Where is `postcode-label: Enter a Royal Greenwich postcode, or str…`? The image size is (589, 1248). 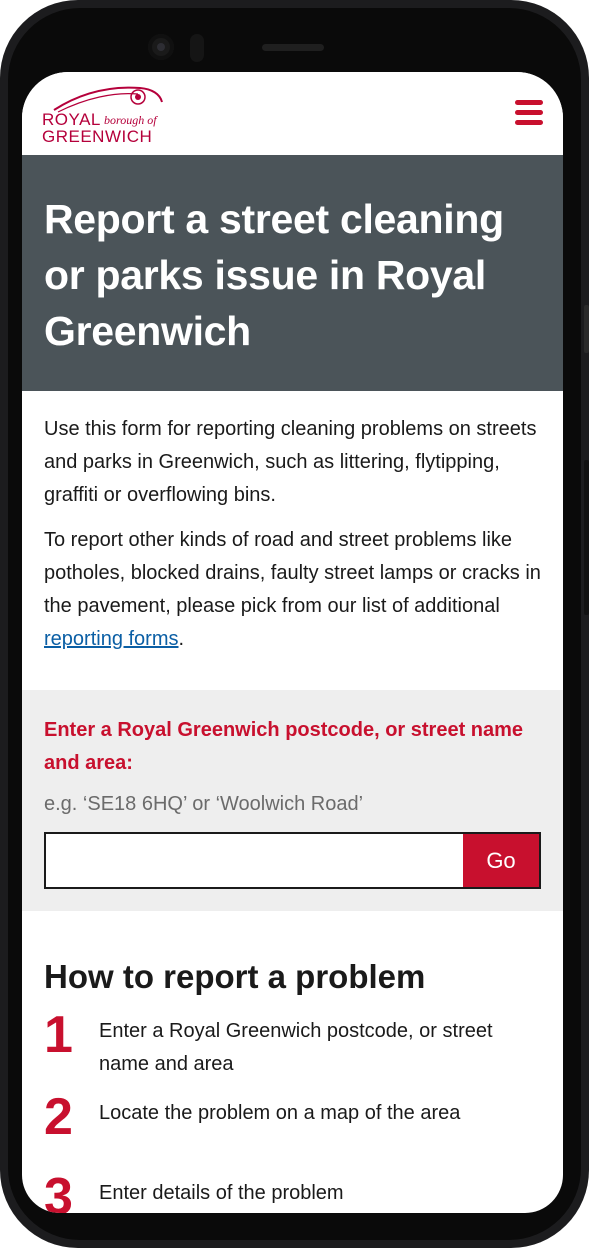 postcode-label: Enter a Royal Greenwich postcode, or str… is located at coordinates (284, 746).